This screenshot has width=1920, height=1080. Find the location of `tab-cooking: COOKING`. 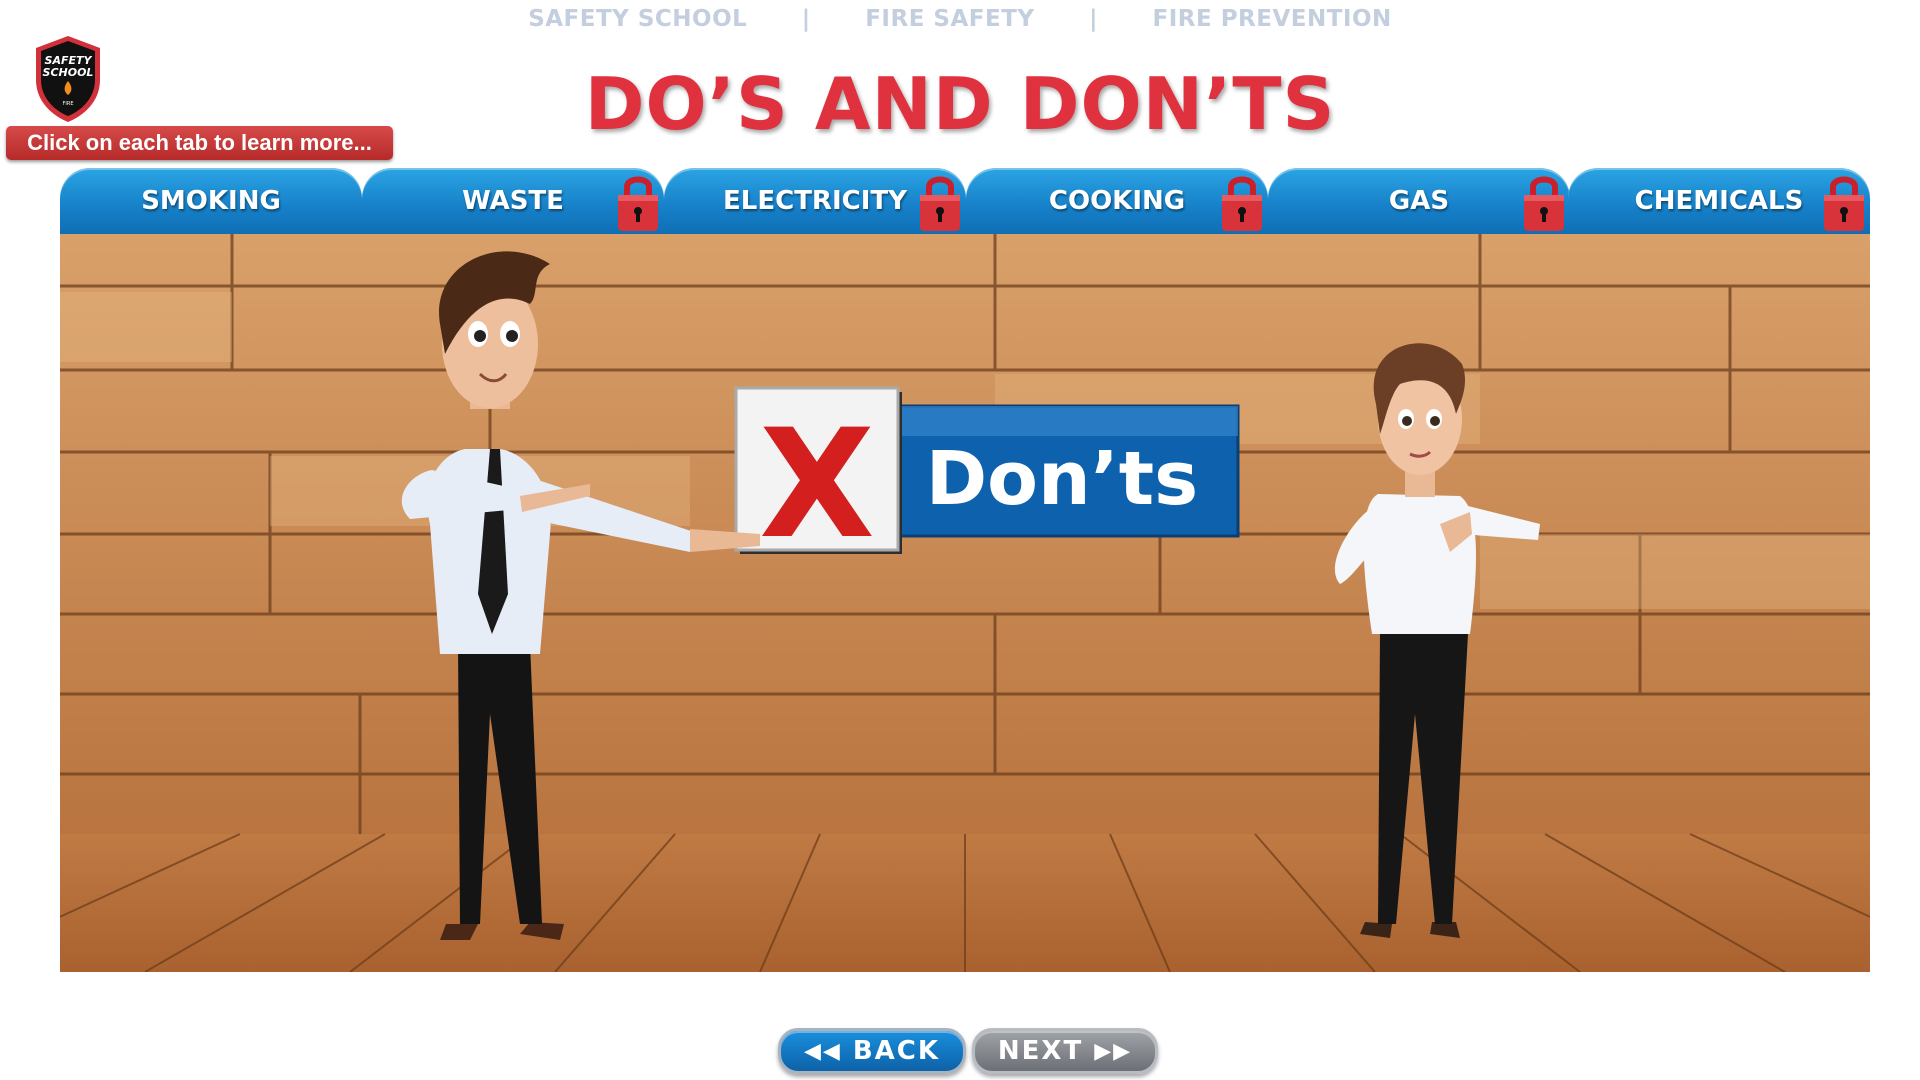

tab-cooking: COOKING is located at coordinates (1117, 201).